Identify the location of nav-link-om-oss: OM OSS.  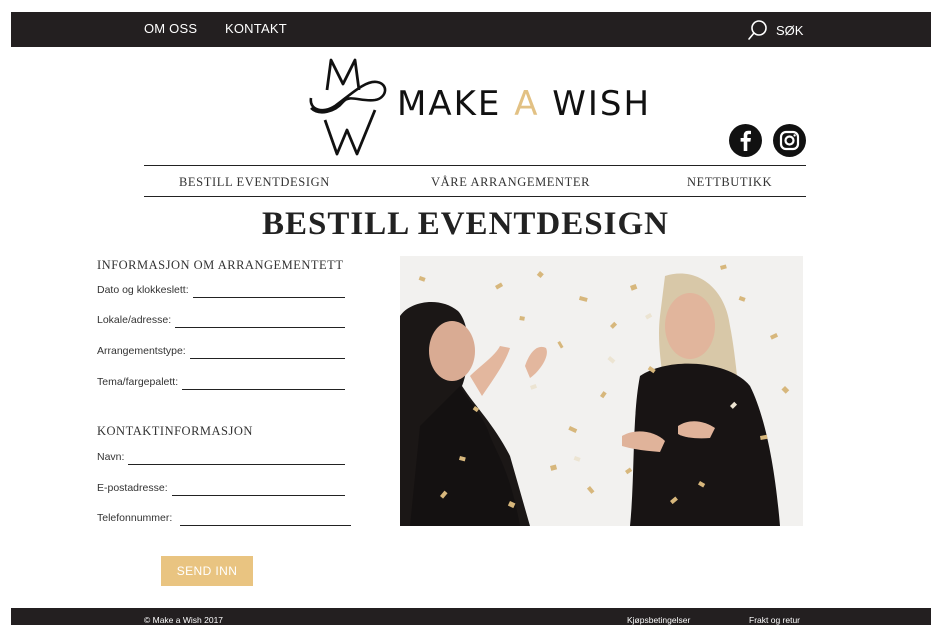
(170, 28).